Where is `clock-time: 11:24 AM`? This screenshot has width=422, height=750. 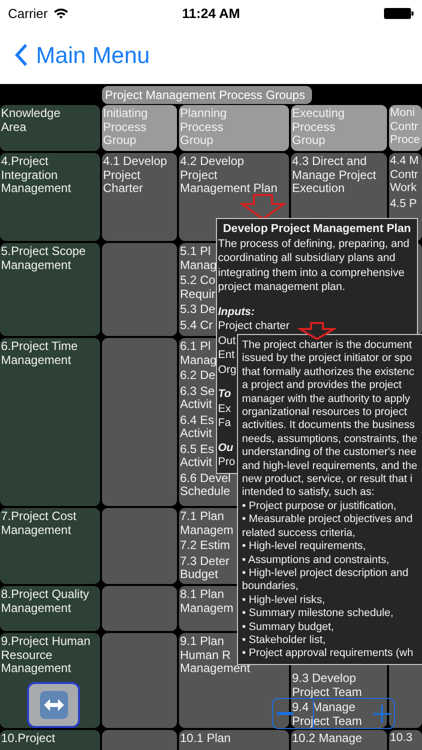 clock-time: 11:24 AM is located at coordinates (211, 13).